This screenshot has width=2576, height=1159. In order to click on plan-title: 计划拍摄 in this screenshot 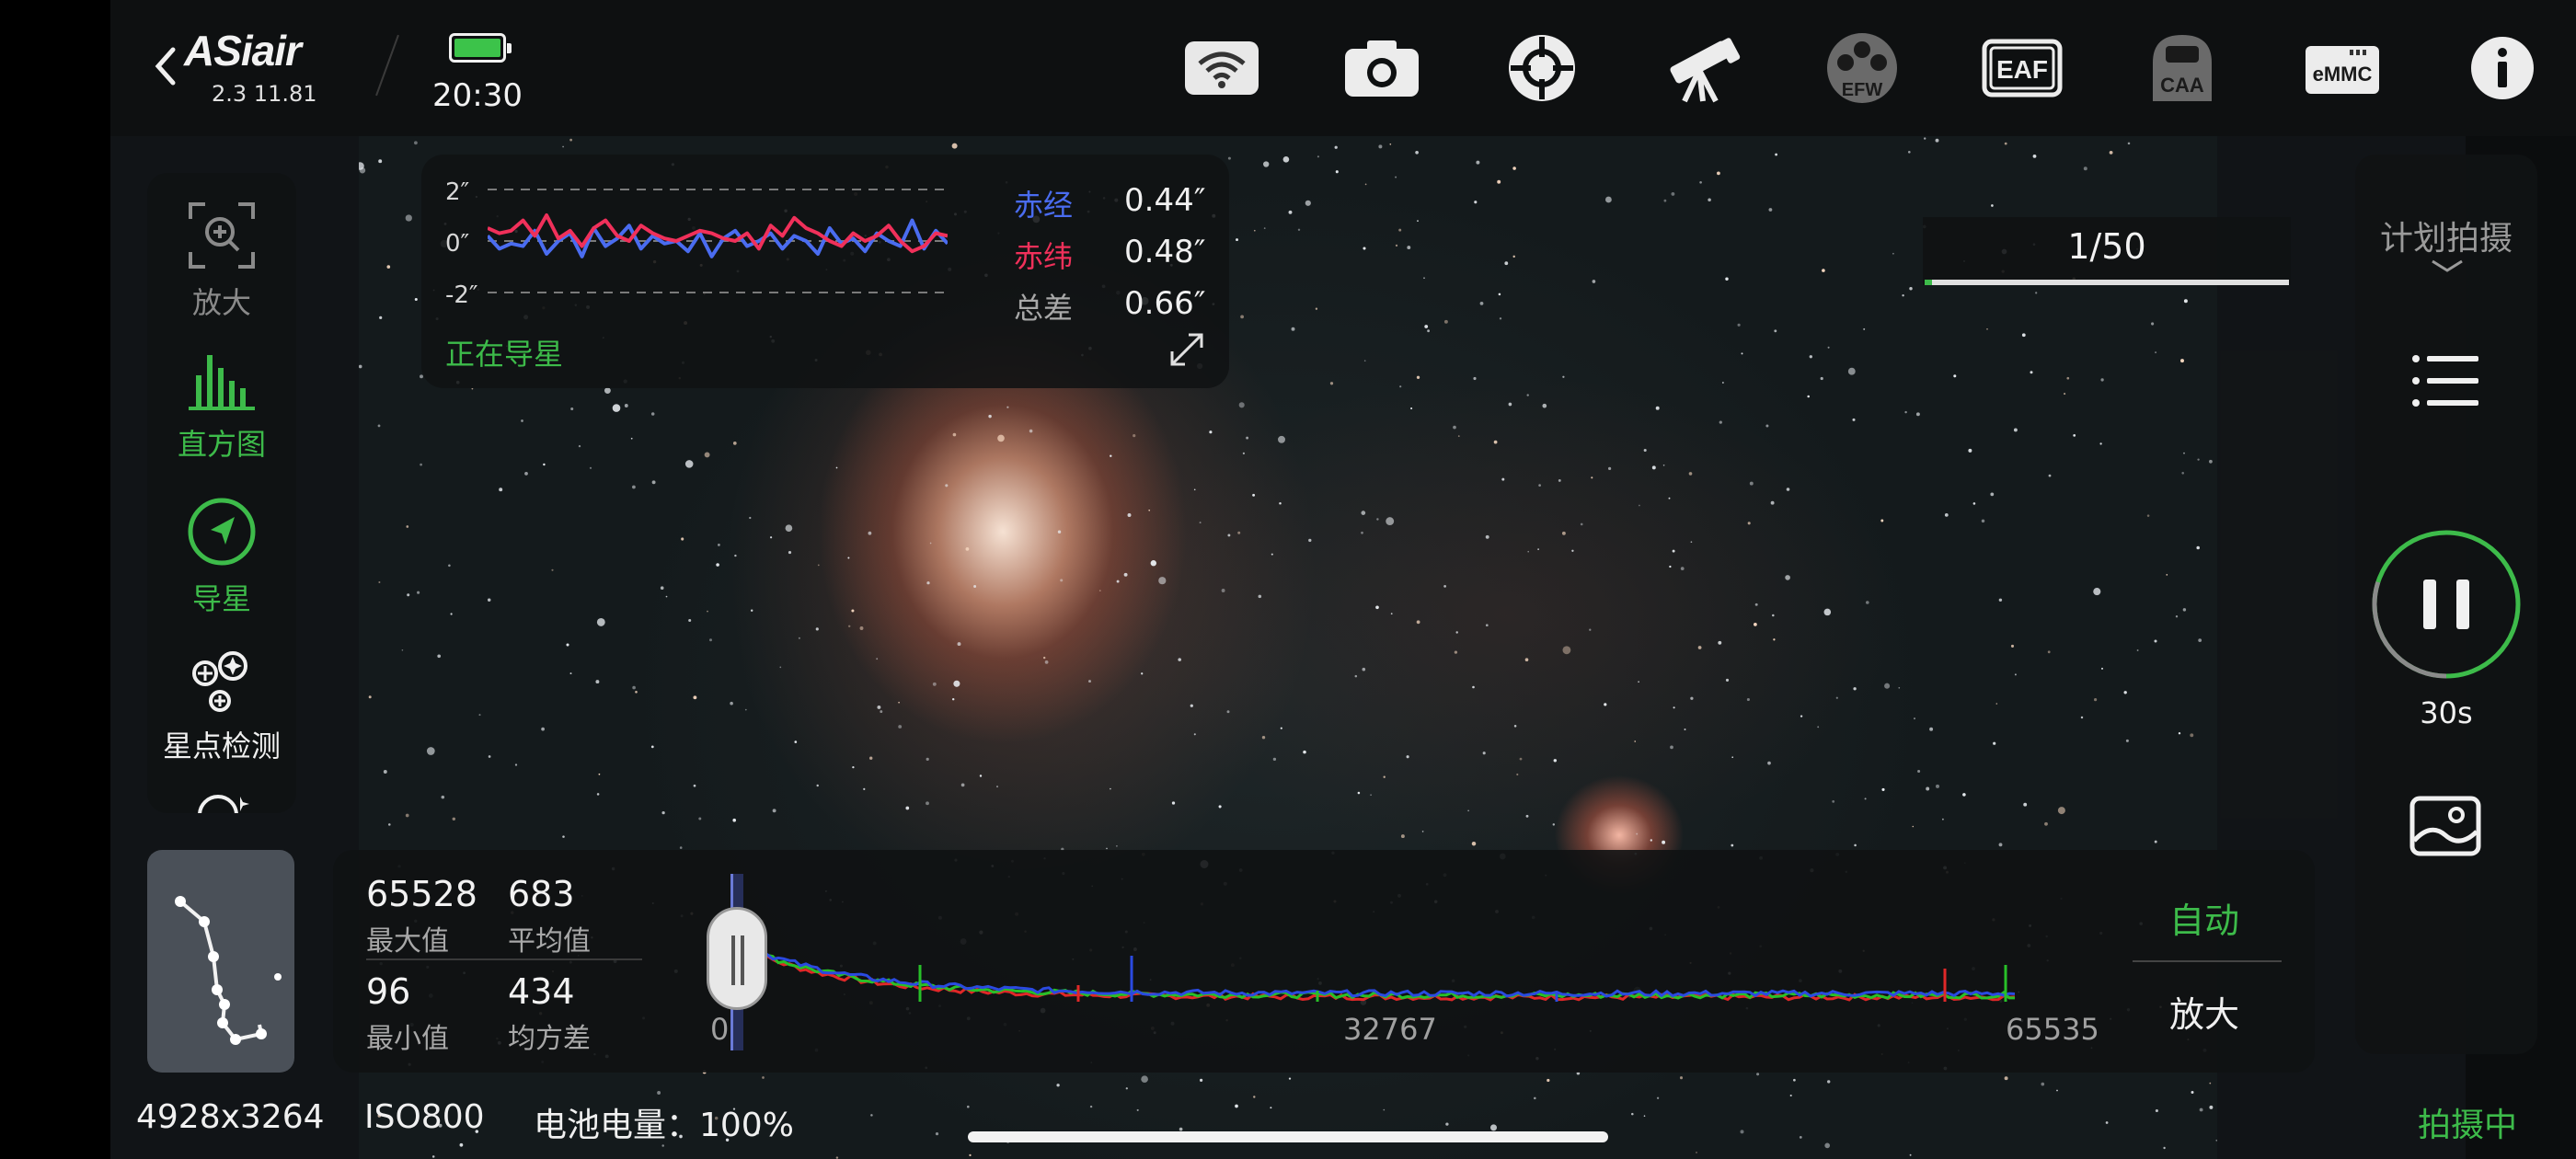, I will do `click(2446, 235)`.